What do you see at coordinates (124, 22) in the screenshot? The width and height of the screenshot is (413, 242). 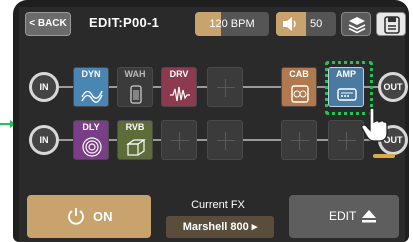 I see `page-title: EDIT:P00-1` at bounding box center [124, 22].